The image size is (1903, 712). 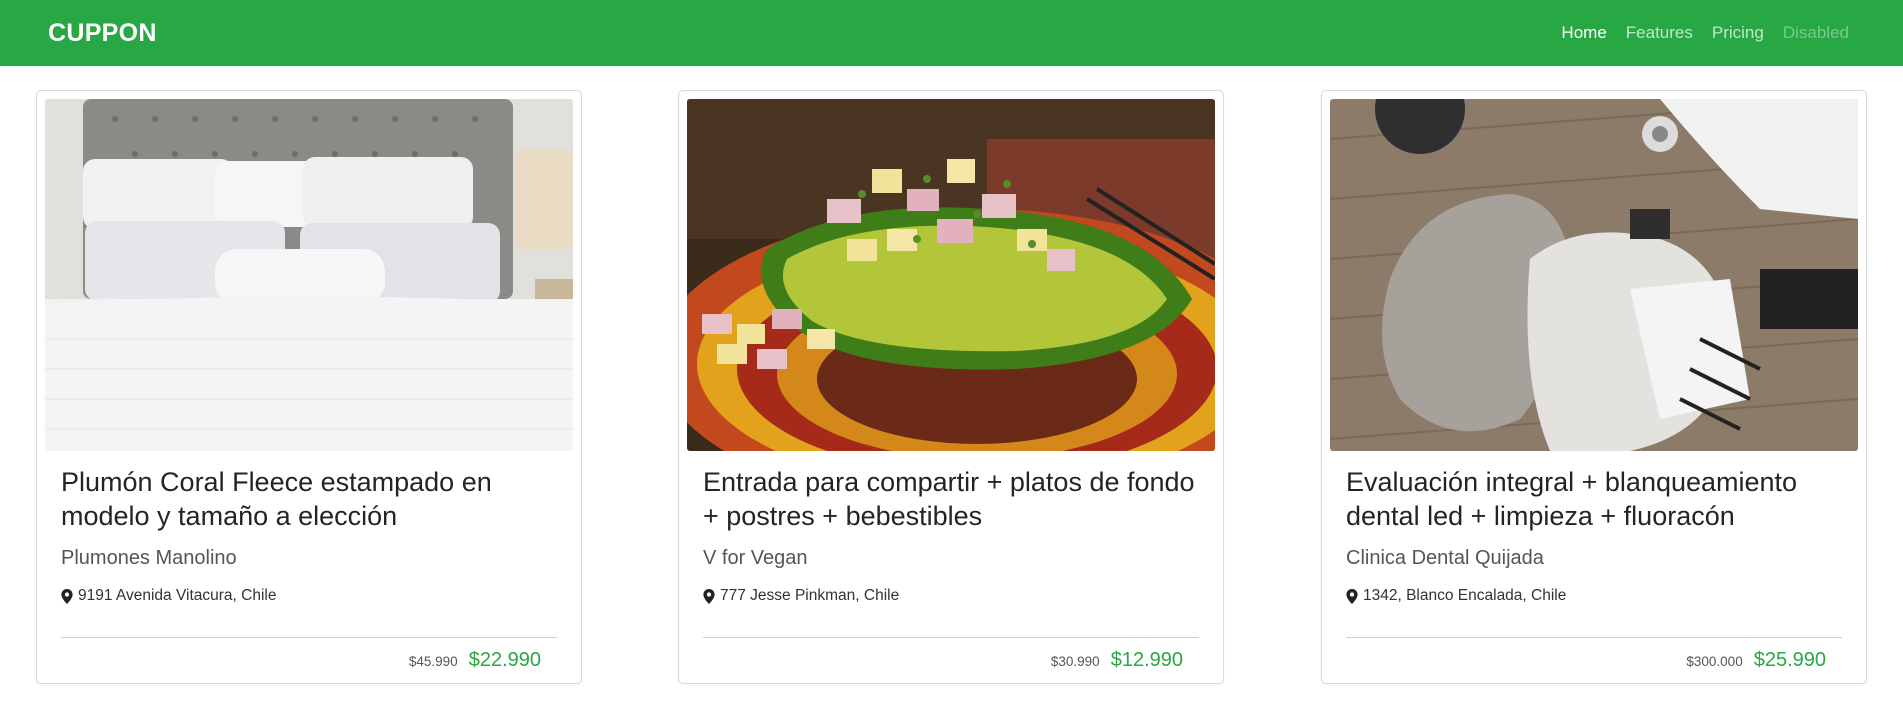 What do you see at coordinates (433, 661) in the screenshot?
I see `old-price: $45.990` at bounding box center [433, 661].